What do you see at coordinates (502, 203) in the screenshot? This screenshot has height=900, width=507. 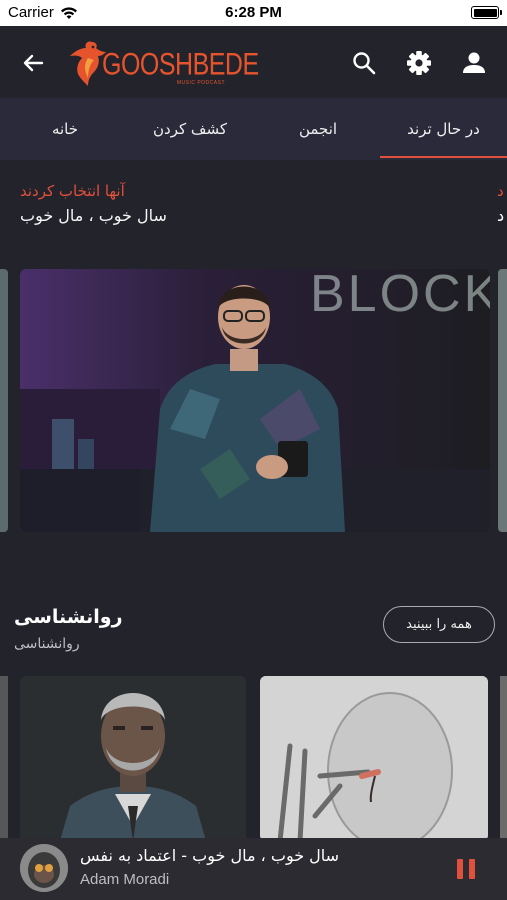 I see `next-caption-peek: د د` at bounding box center [502, 203].